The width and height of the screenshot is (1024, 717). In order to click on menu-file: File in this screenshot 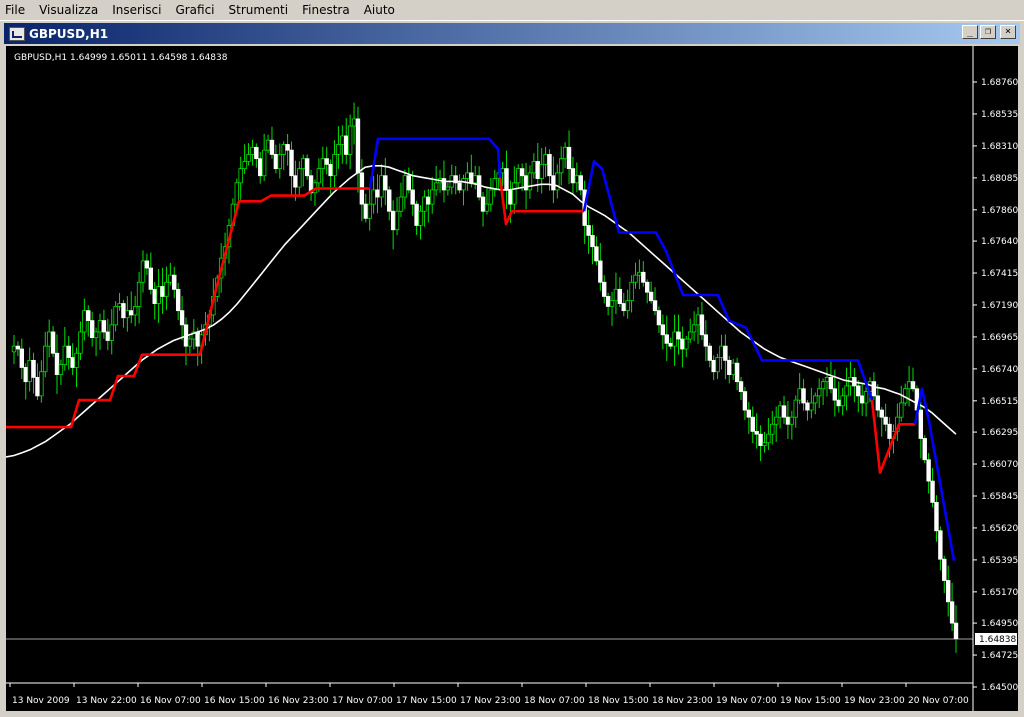, I will do `click(16, 10)`.